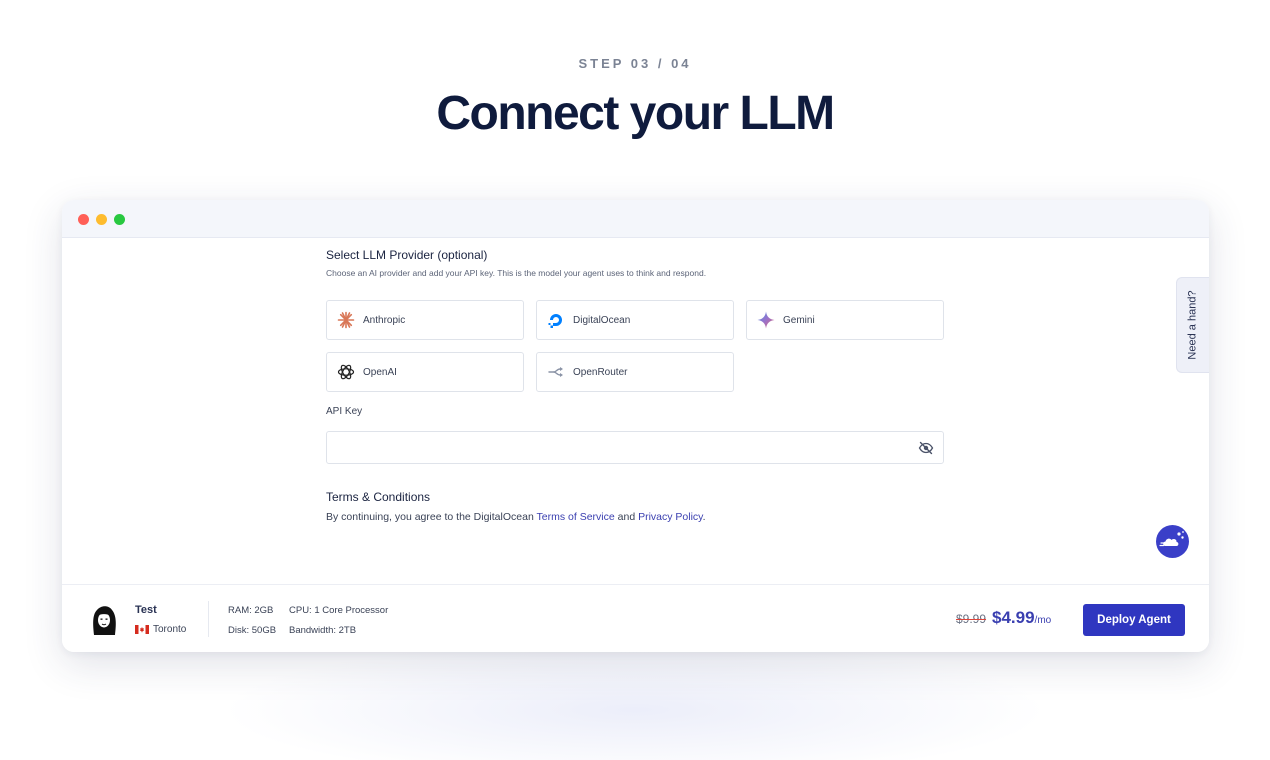 The image size is (1270, 760). I want to click on spec-disk: Disk: 50GB, so click(252, 630).